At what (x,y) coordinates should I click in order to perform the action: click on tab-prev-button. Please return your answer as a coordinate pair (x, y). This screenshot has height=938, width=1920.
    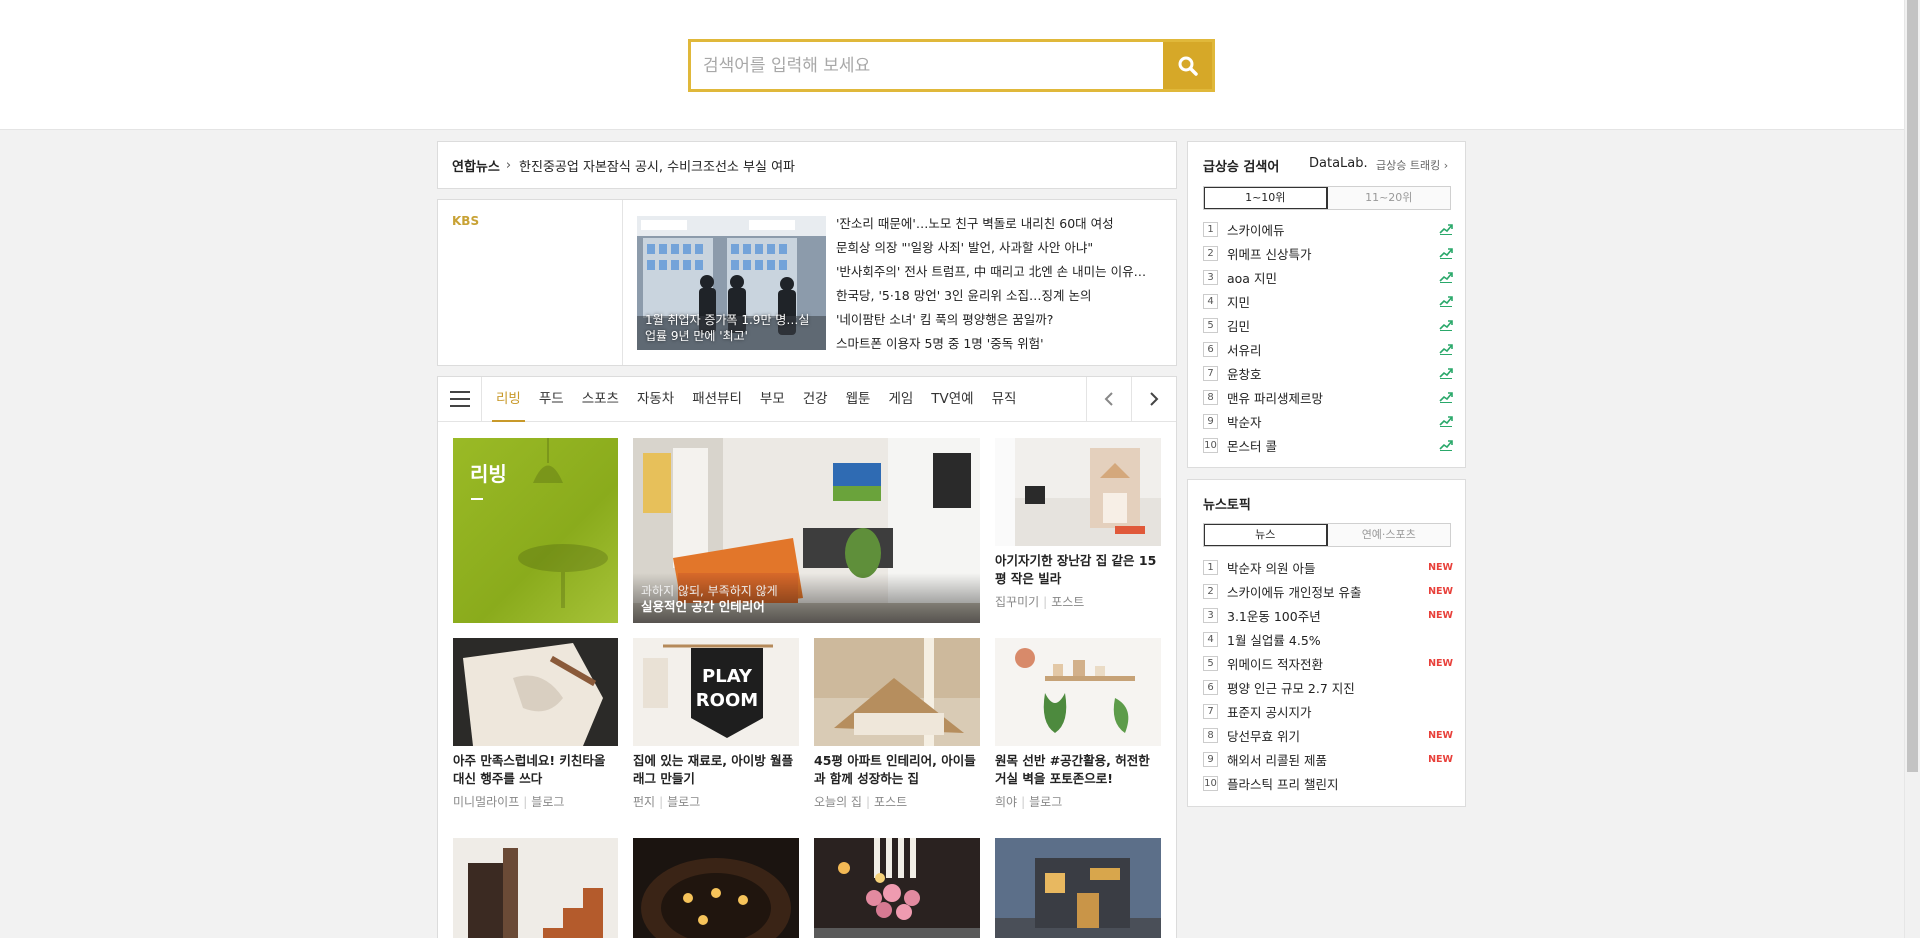
    Looking at the image, I should click on (1108, 399).